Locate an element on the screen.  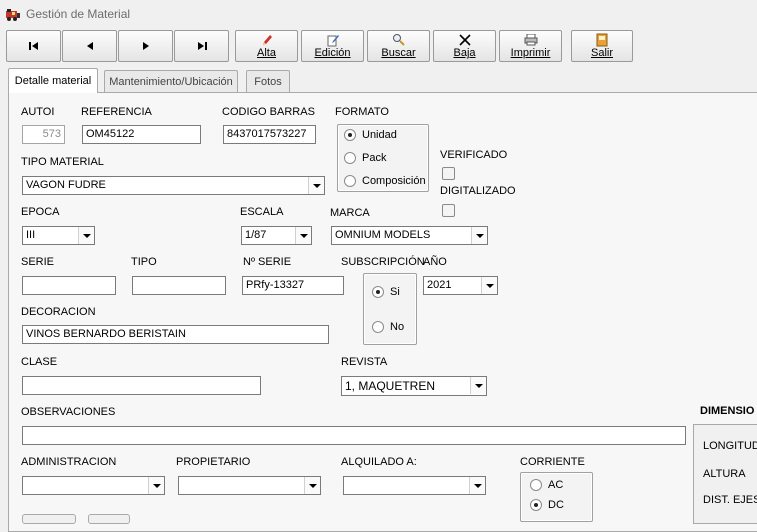
salir-label: Salir is located at coordinates (601, 53).